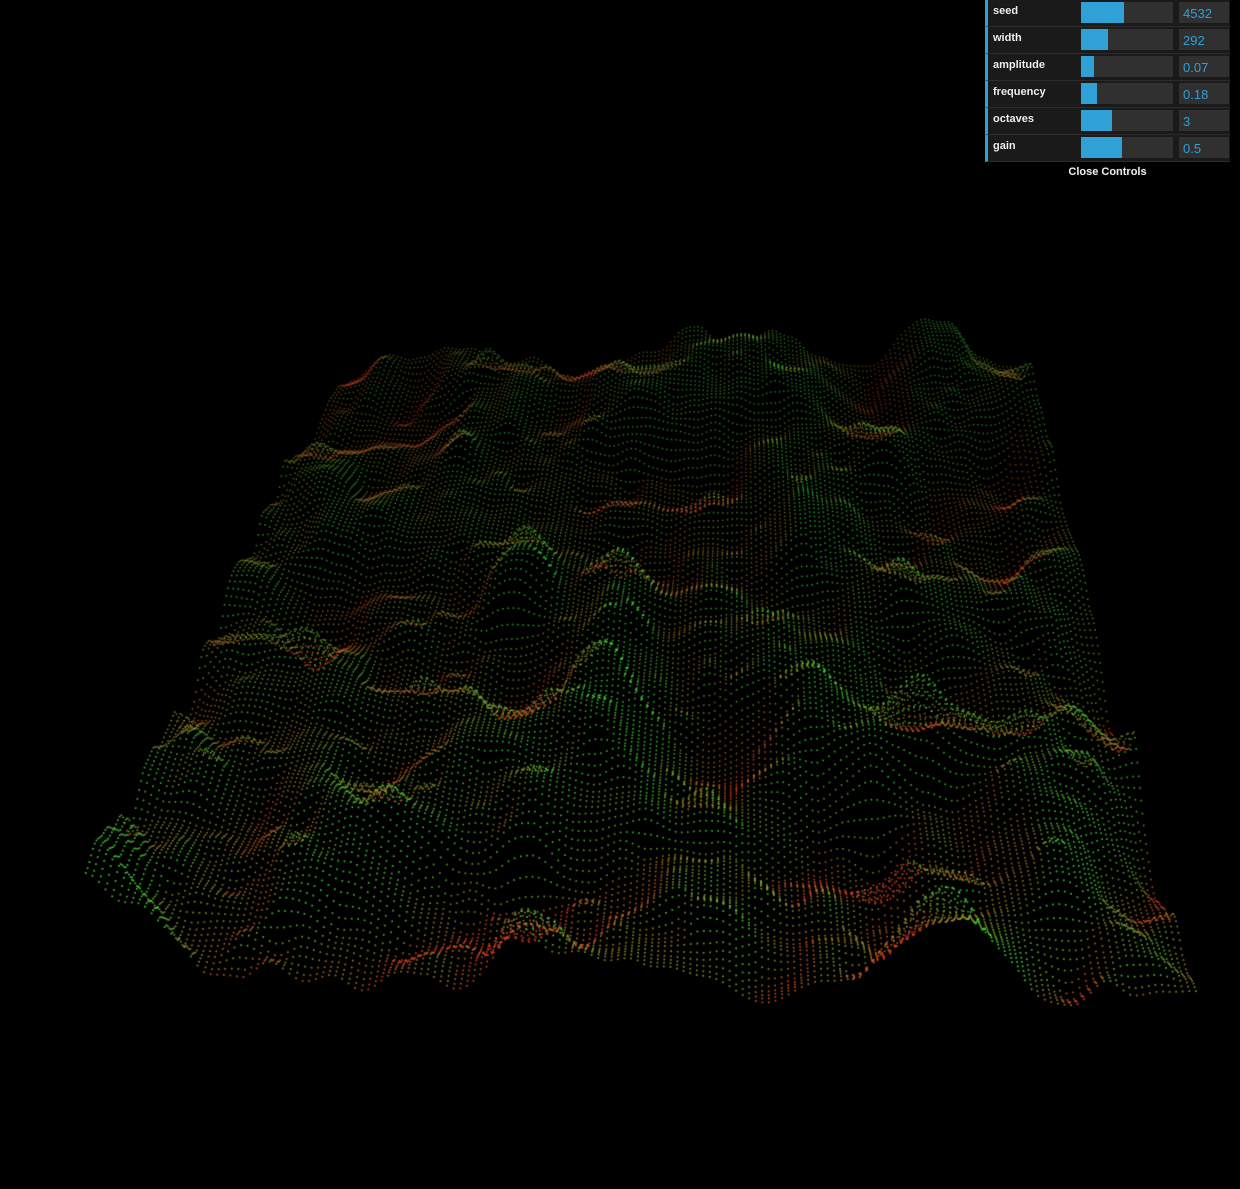 The width and height of the screenshot is (1240, 1189). I want to click on control-label-amplitude: amplitude, so click(1019, 65).